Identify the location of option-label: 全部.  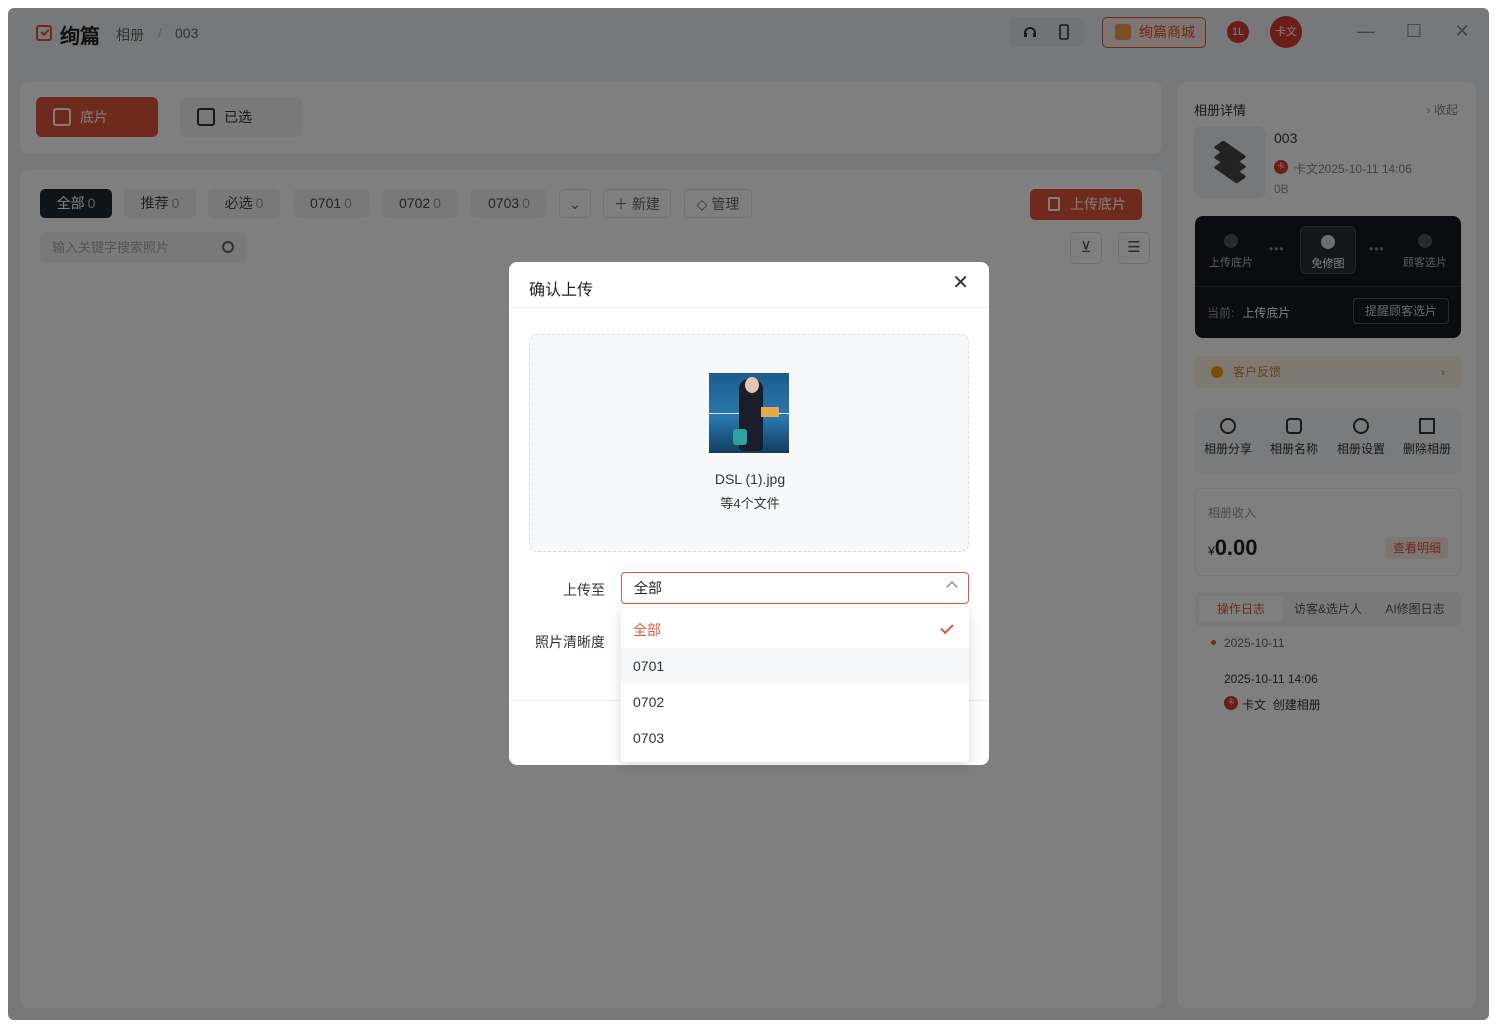
(647, 630).